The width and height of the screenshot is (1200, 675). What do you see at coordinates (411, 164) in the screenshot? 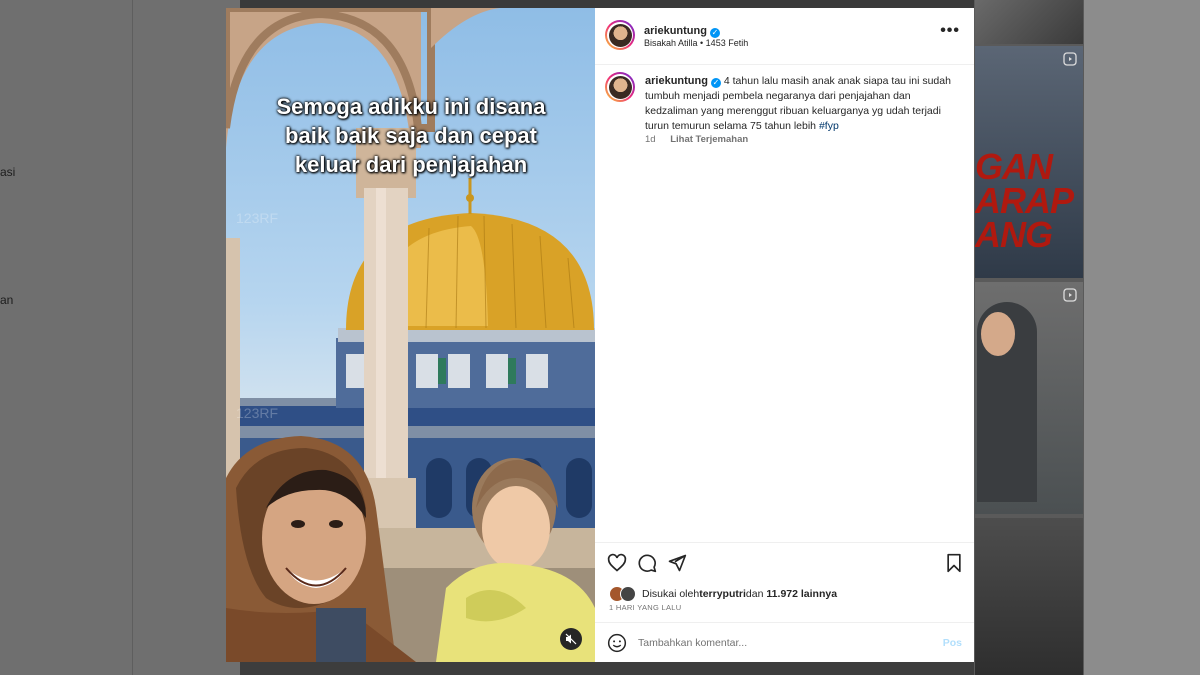
I see `caption-line: keluar dari penjajahan` at bounding box center [411, 164].